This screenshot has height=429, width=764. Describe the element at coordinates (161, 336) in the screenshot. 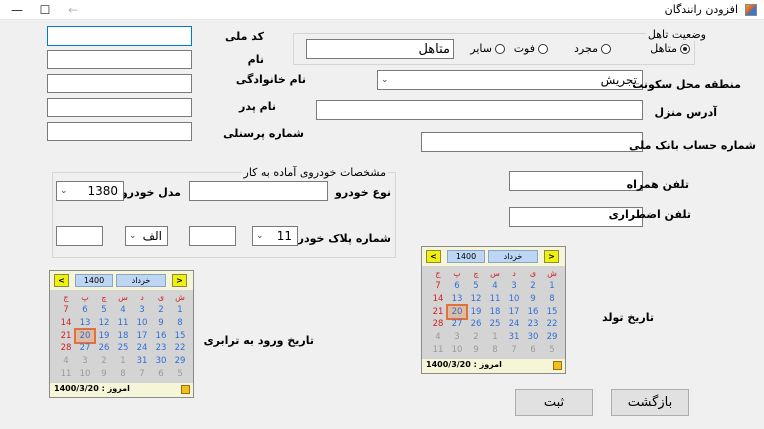

I see `entry-calendar-day: 16` at that location.